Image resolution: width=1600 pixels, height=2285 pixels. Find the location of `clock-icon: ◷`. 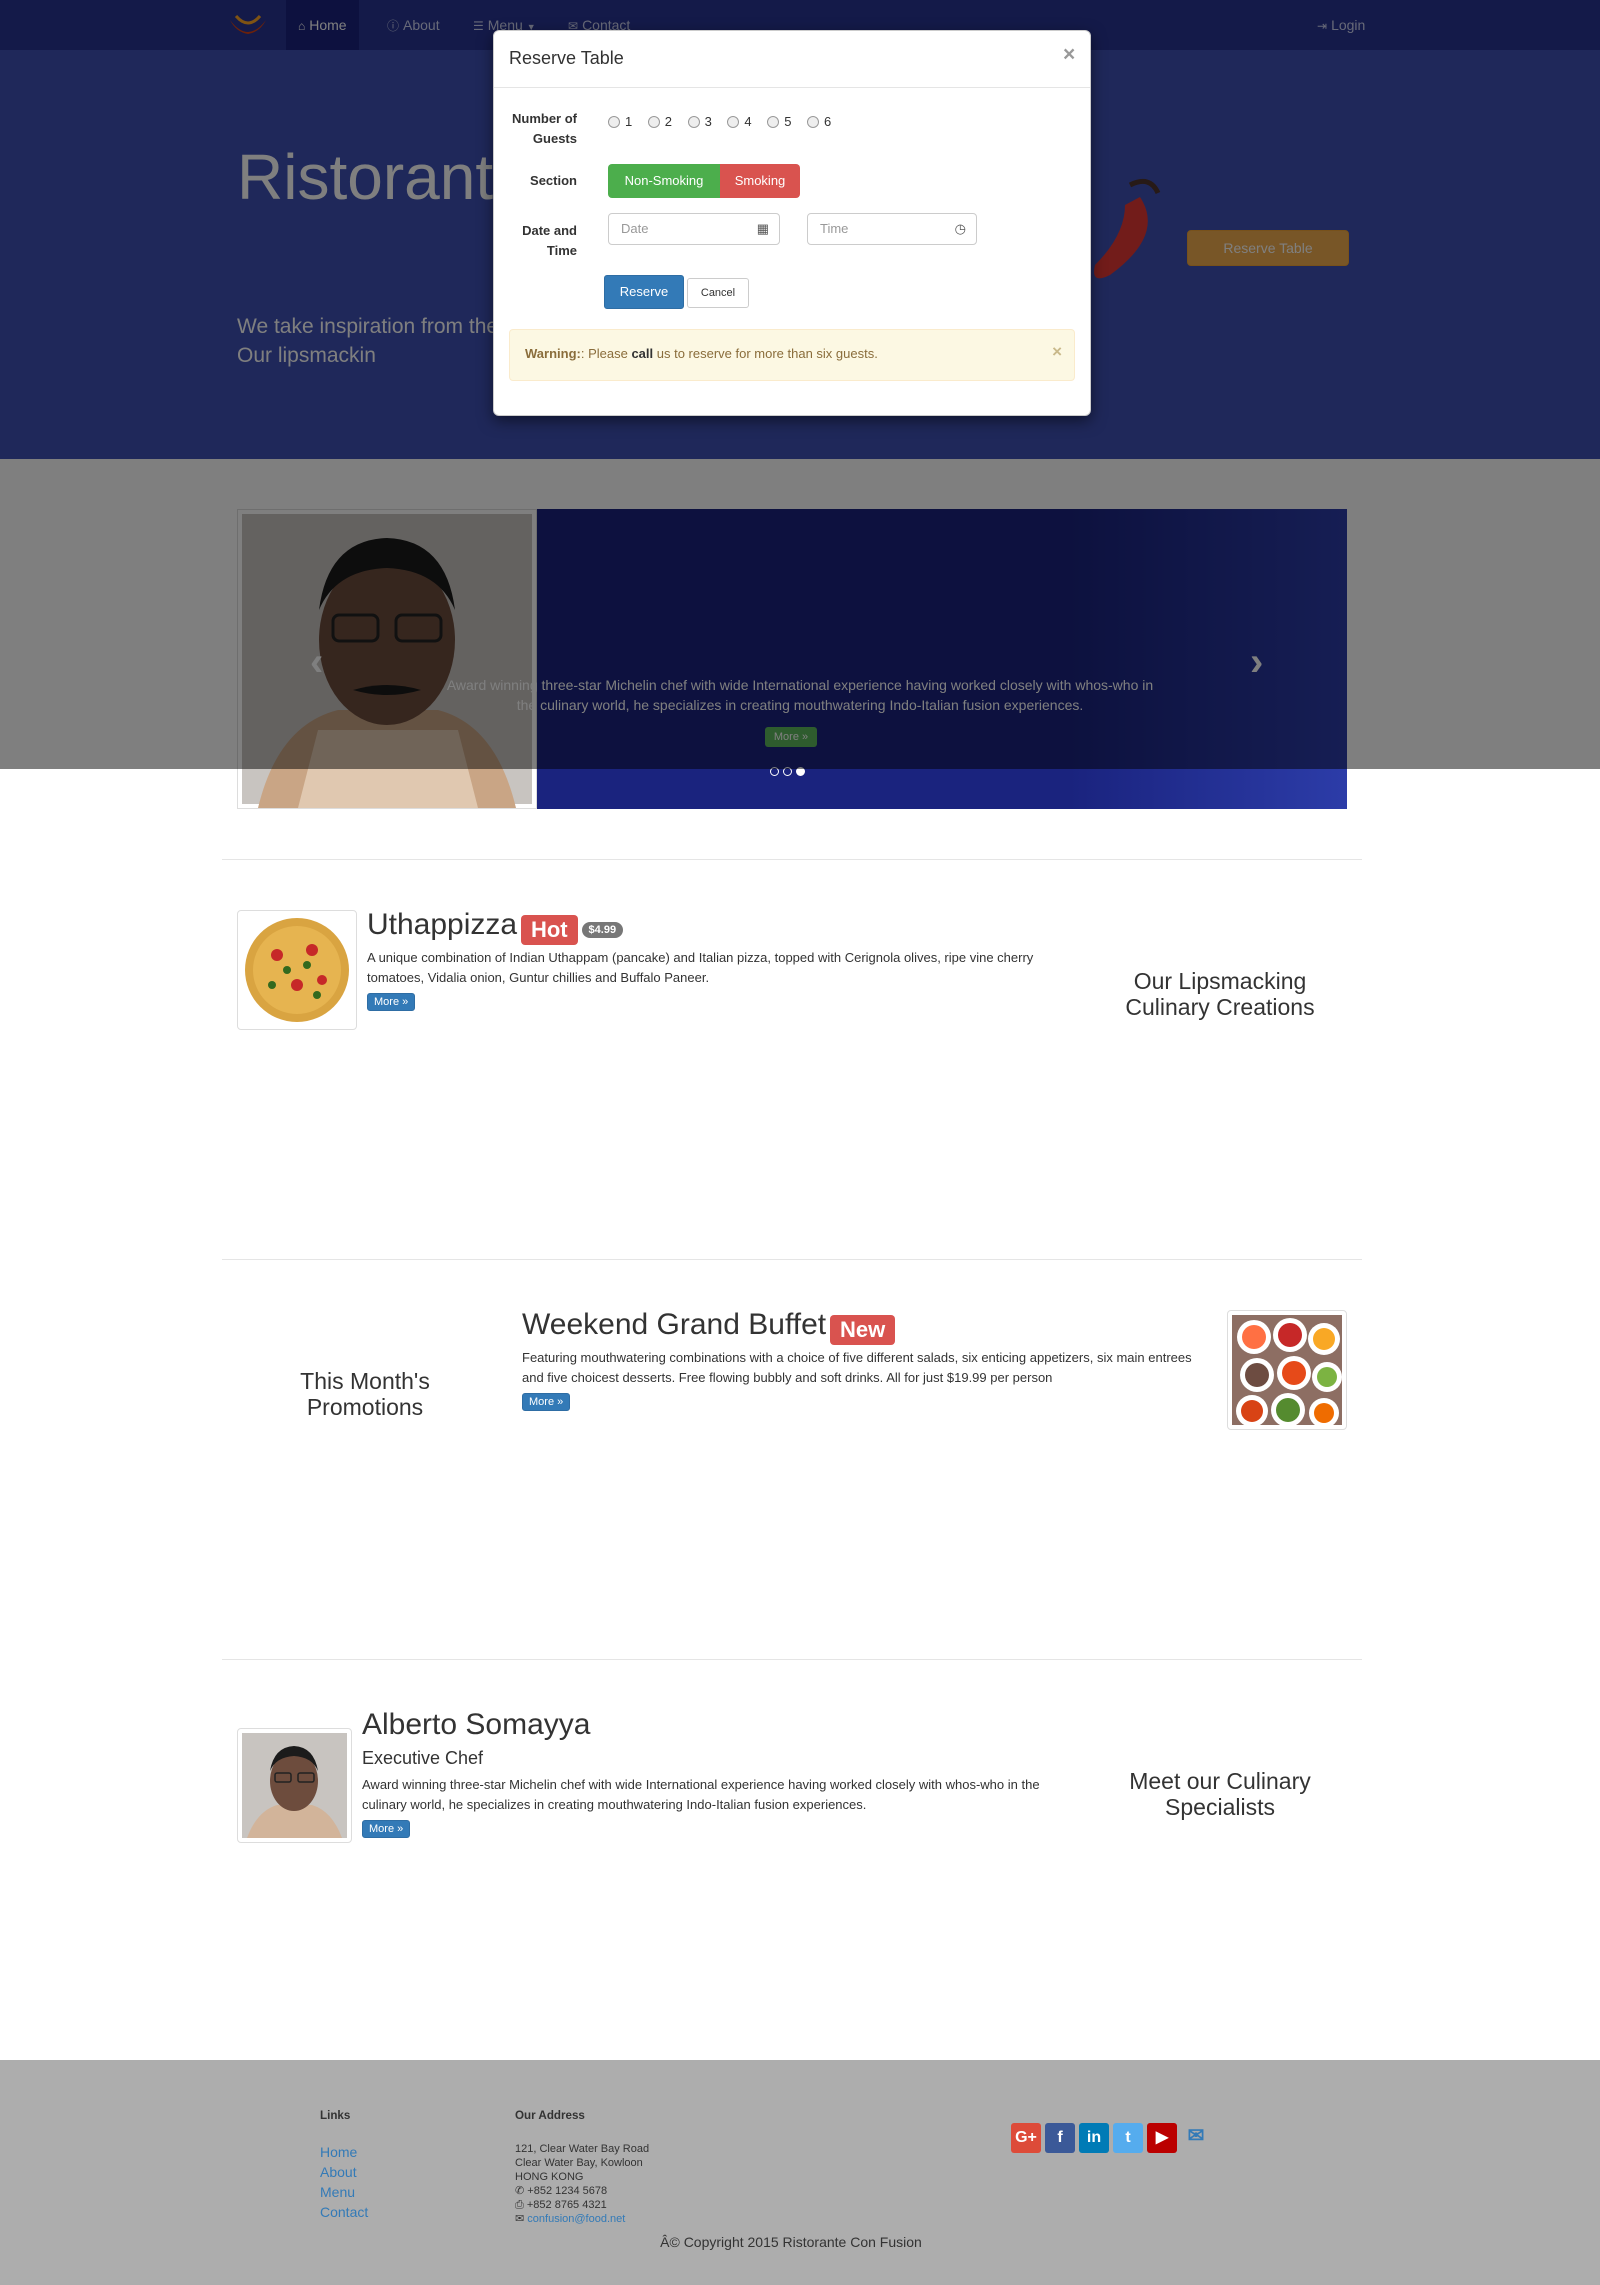

clock-icon: ◷ is located at coordinates (960, 228).